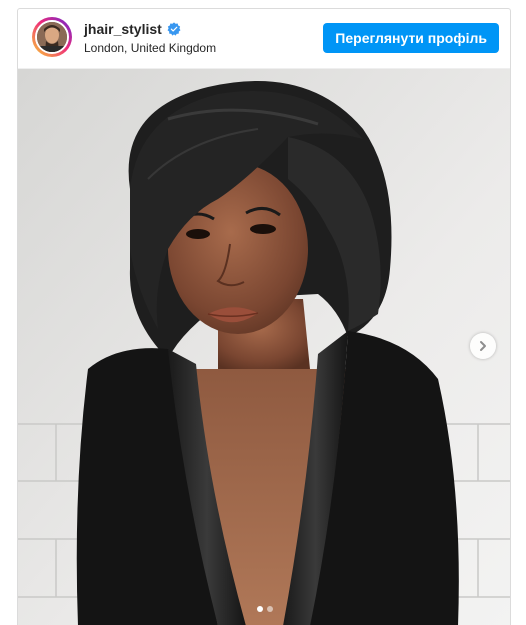 The height and width of the screenshot is (625, 526). What do you see at coordinates (411, 38) in the screenshot?
I see `view-profile-button: Переглянути профіль` at bounding box center [411, 38].